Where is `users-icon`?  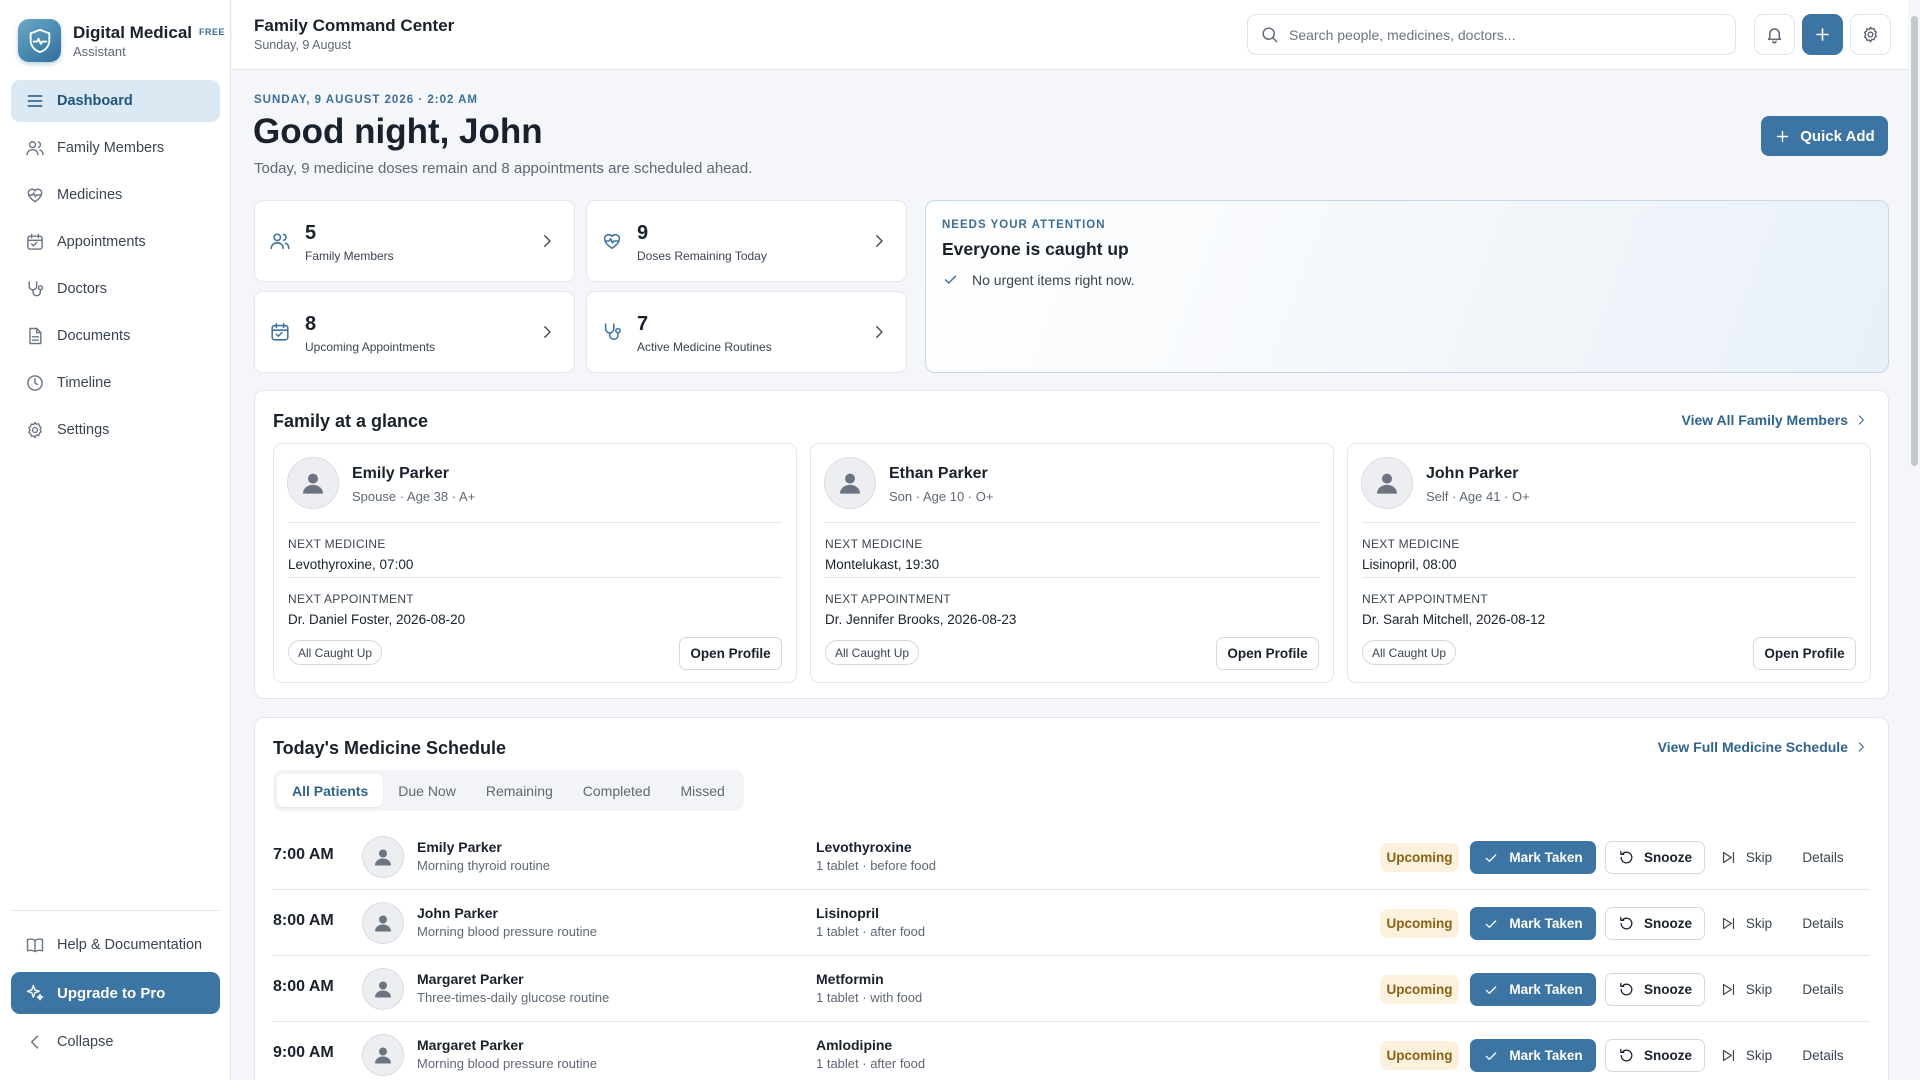
users-icon is located at coordinates (35, 148).